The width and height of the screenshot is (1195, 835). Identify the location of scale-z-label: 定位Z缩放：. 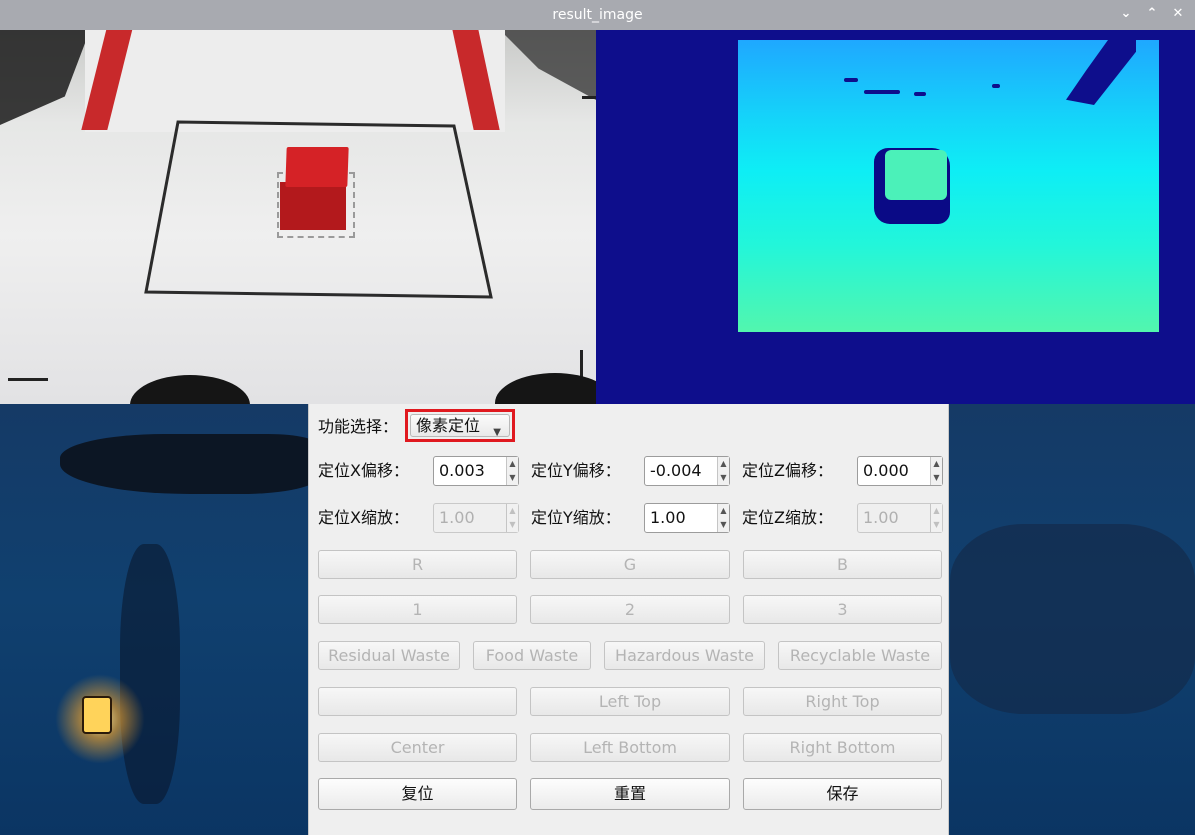
(787, 517).